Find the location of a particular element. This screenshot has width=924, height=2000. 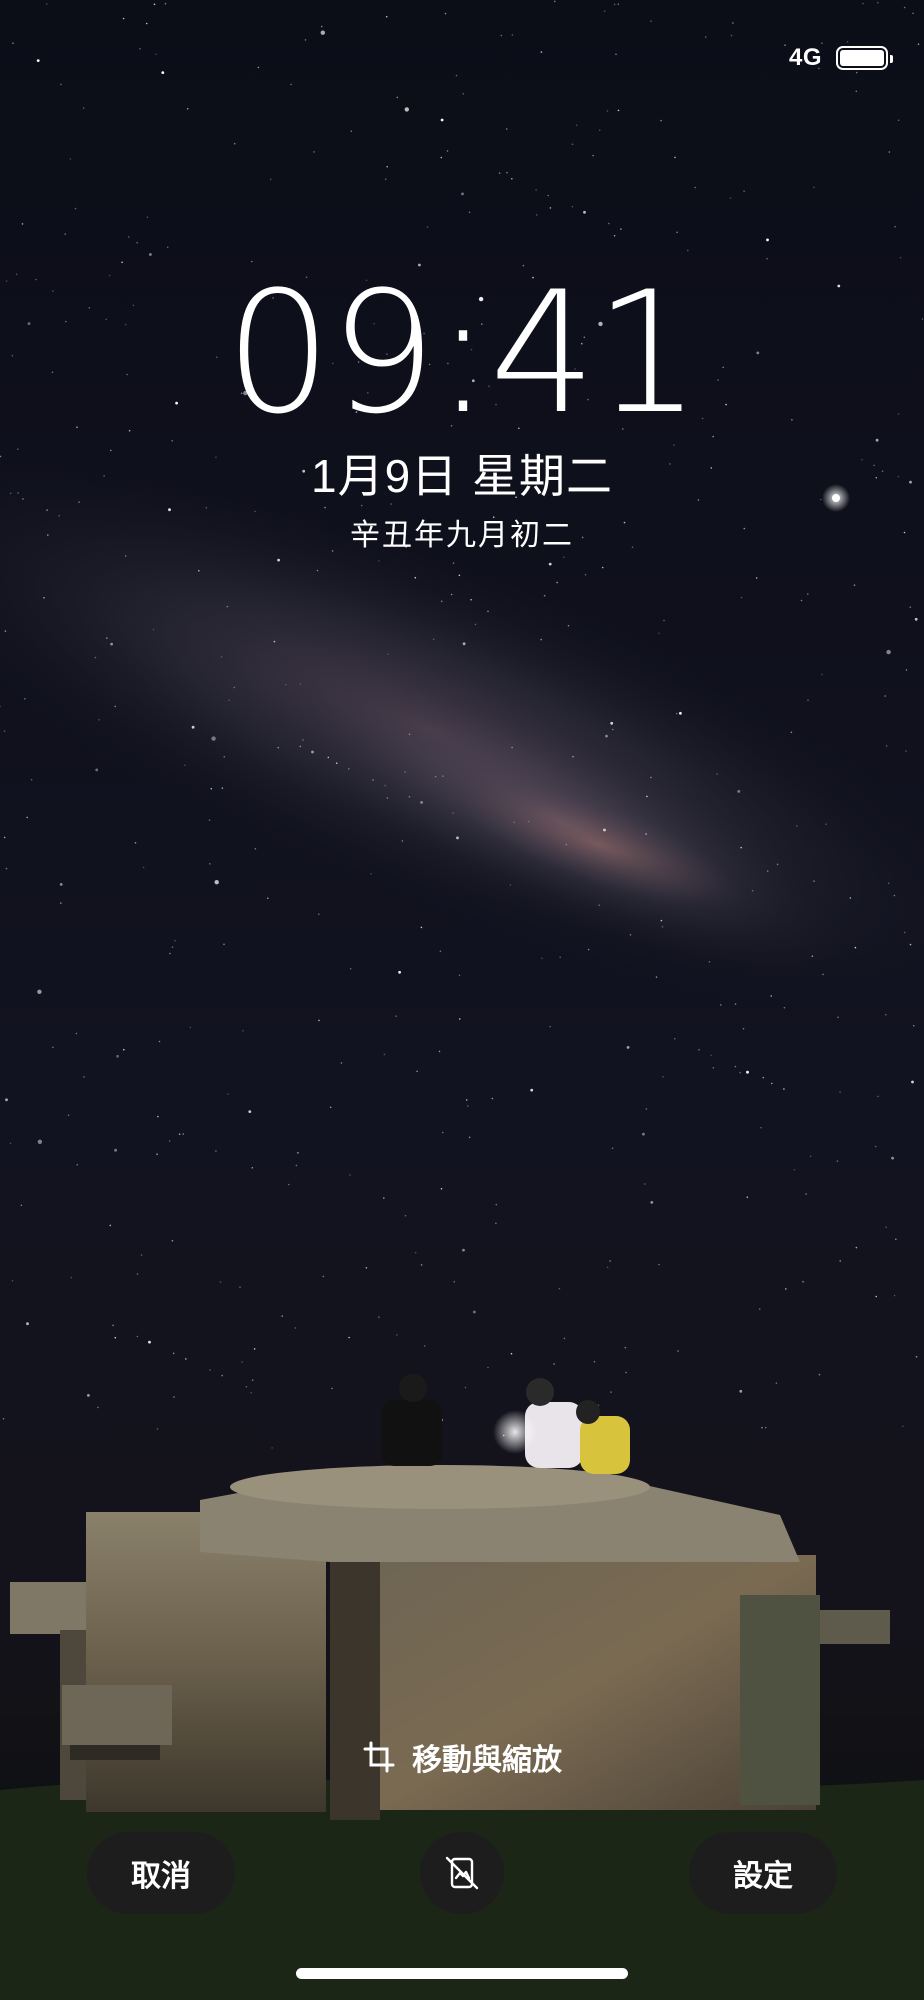

status-bar: 4G is located at coordinates (841, 58).